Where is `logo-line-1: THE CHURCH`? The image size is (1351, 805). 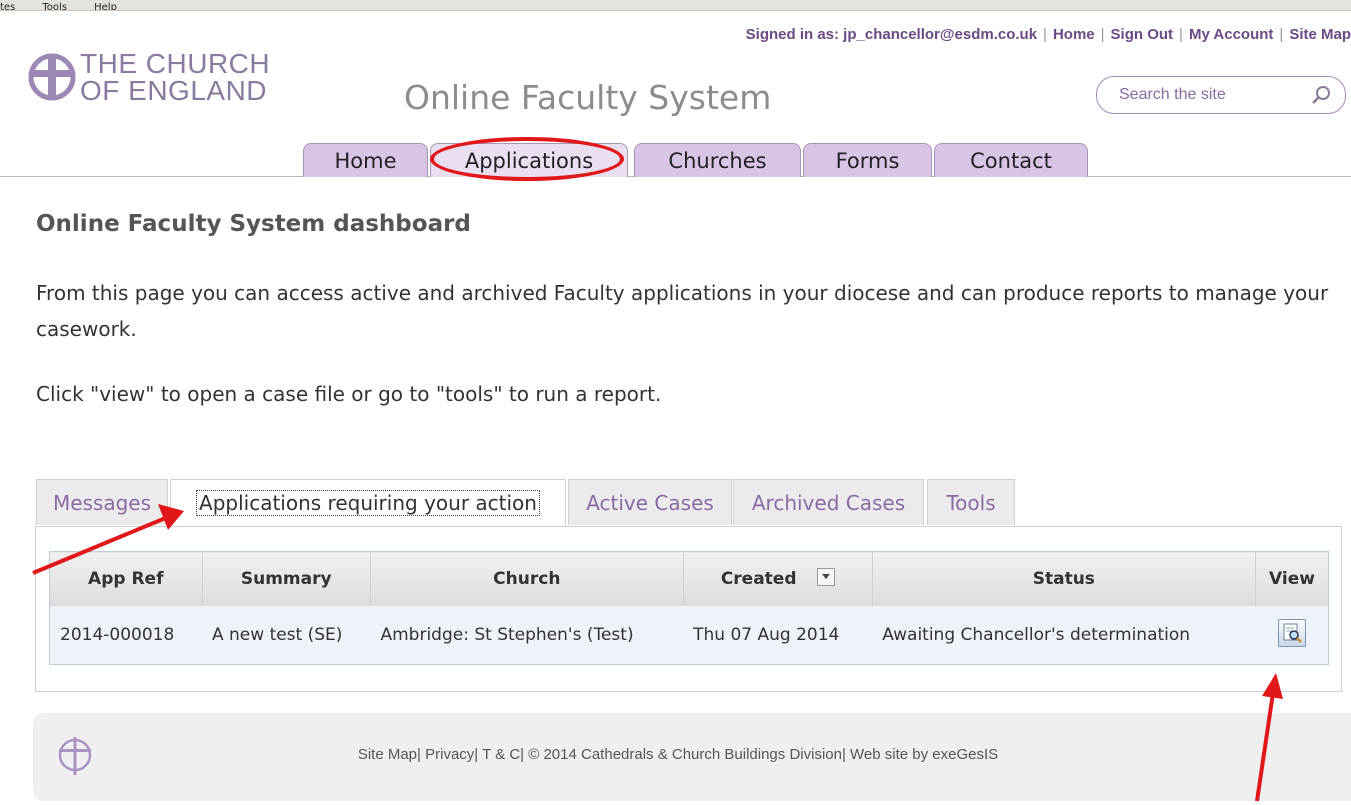 logo-line-1: THE CHURCH is located at coordinates (175, 63).